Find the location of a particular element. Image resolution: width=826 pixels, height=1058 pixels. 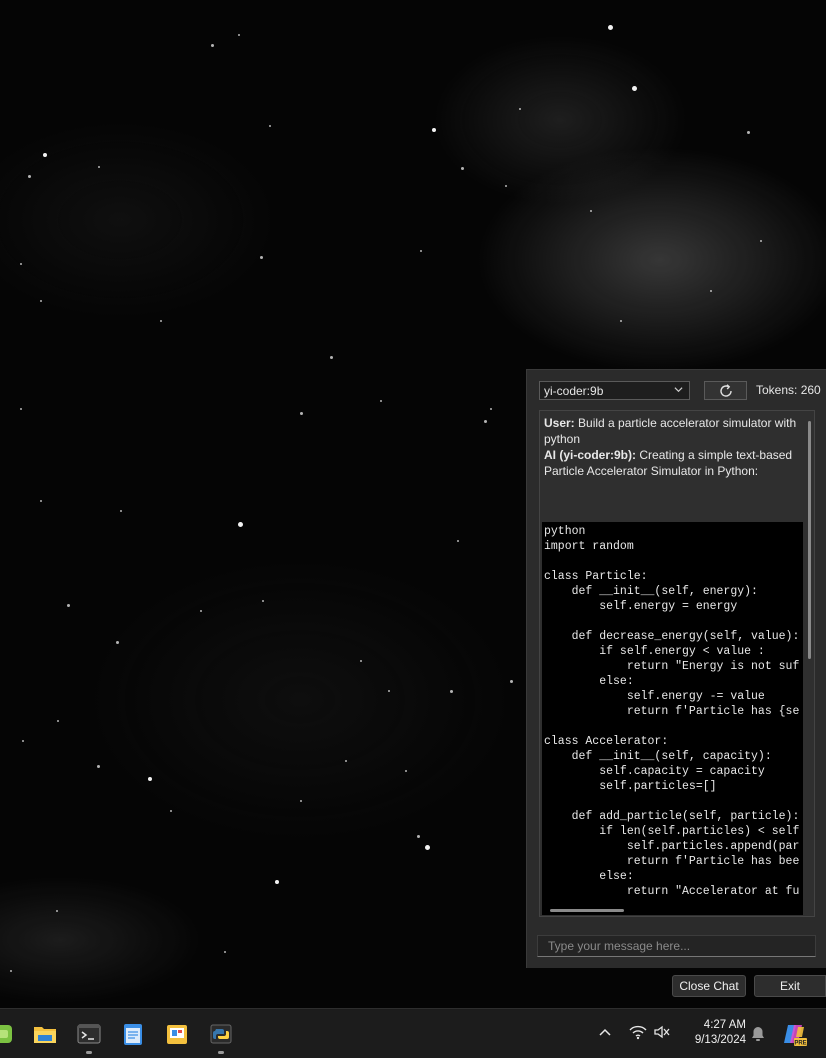

python-running-indicator is located at coordinates (221, 1052).